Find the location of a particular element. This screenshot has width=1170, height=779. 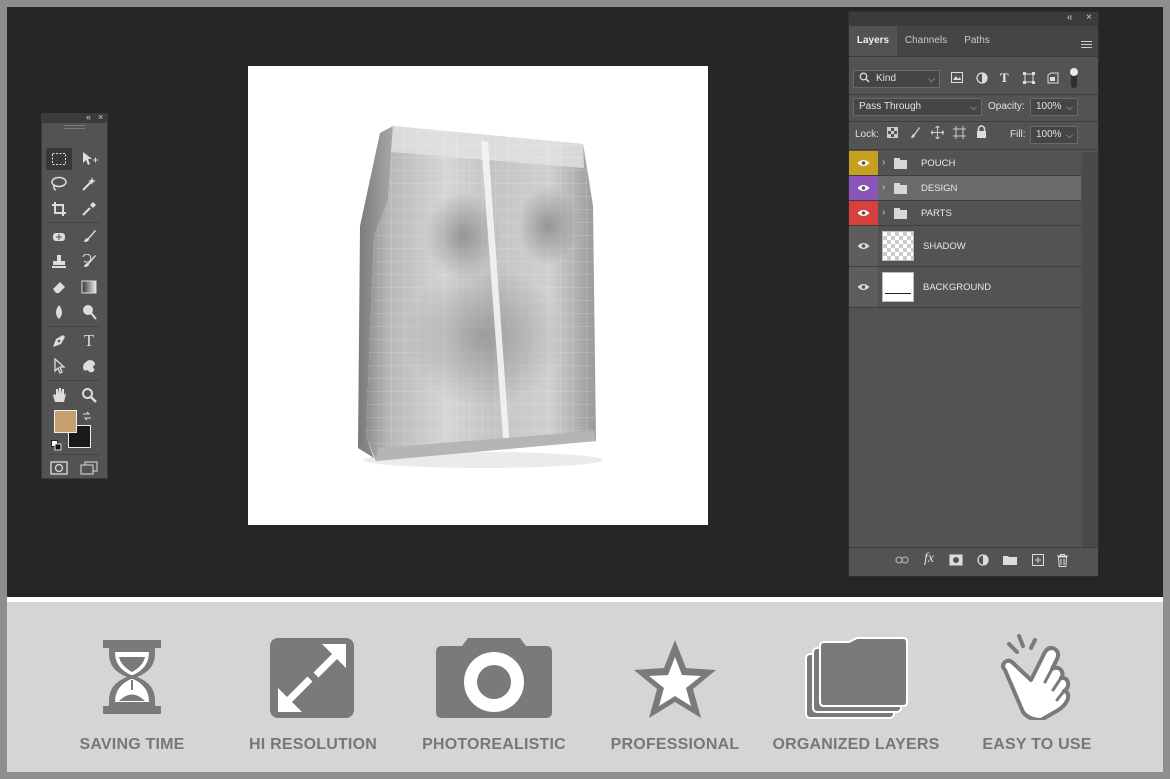

link-layers-icon is located at coordinates (902, 561).